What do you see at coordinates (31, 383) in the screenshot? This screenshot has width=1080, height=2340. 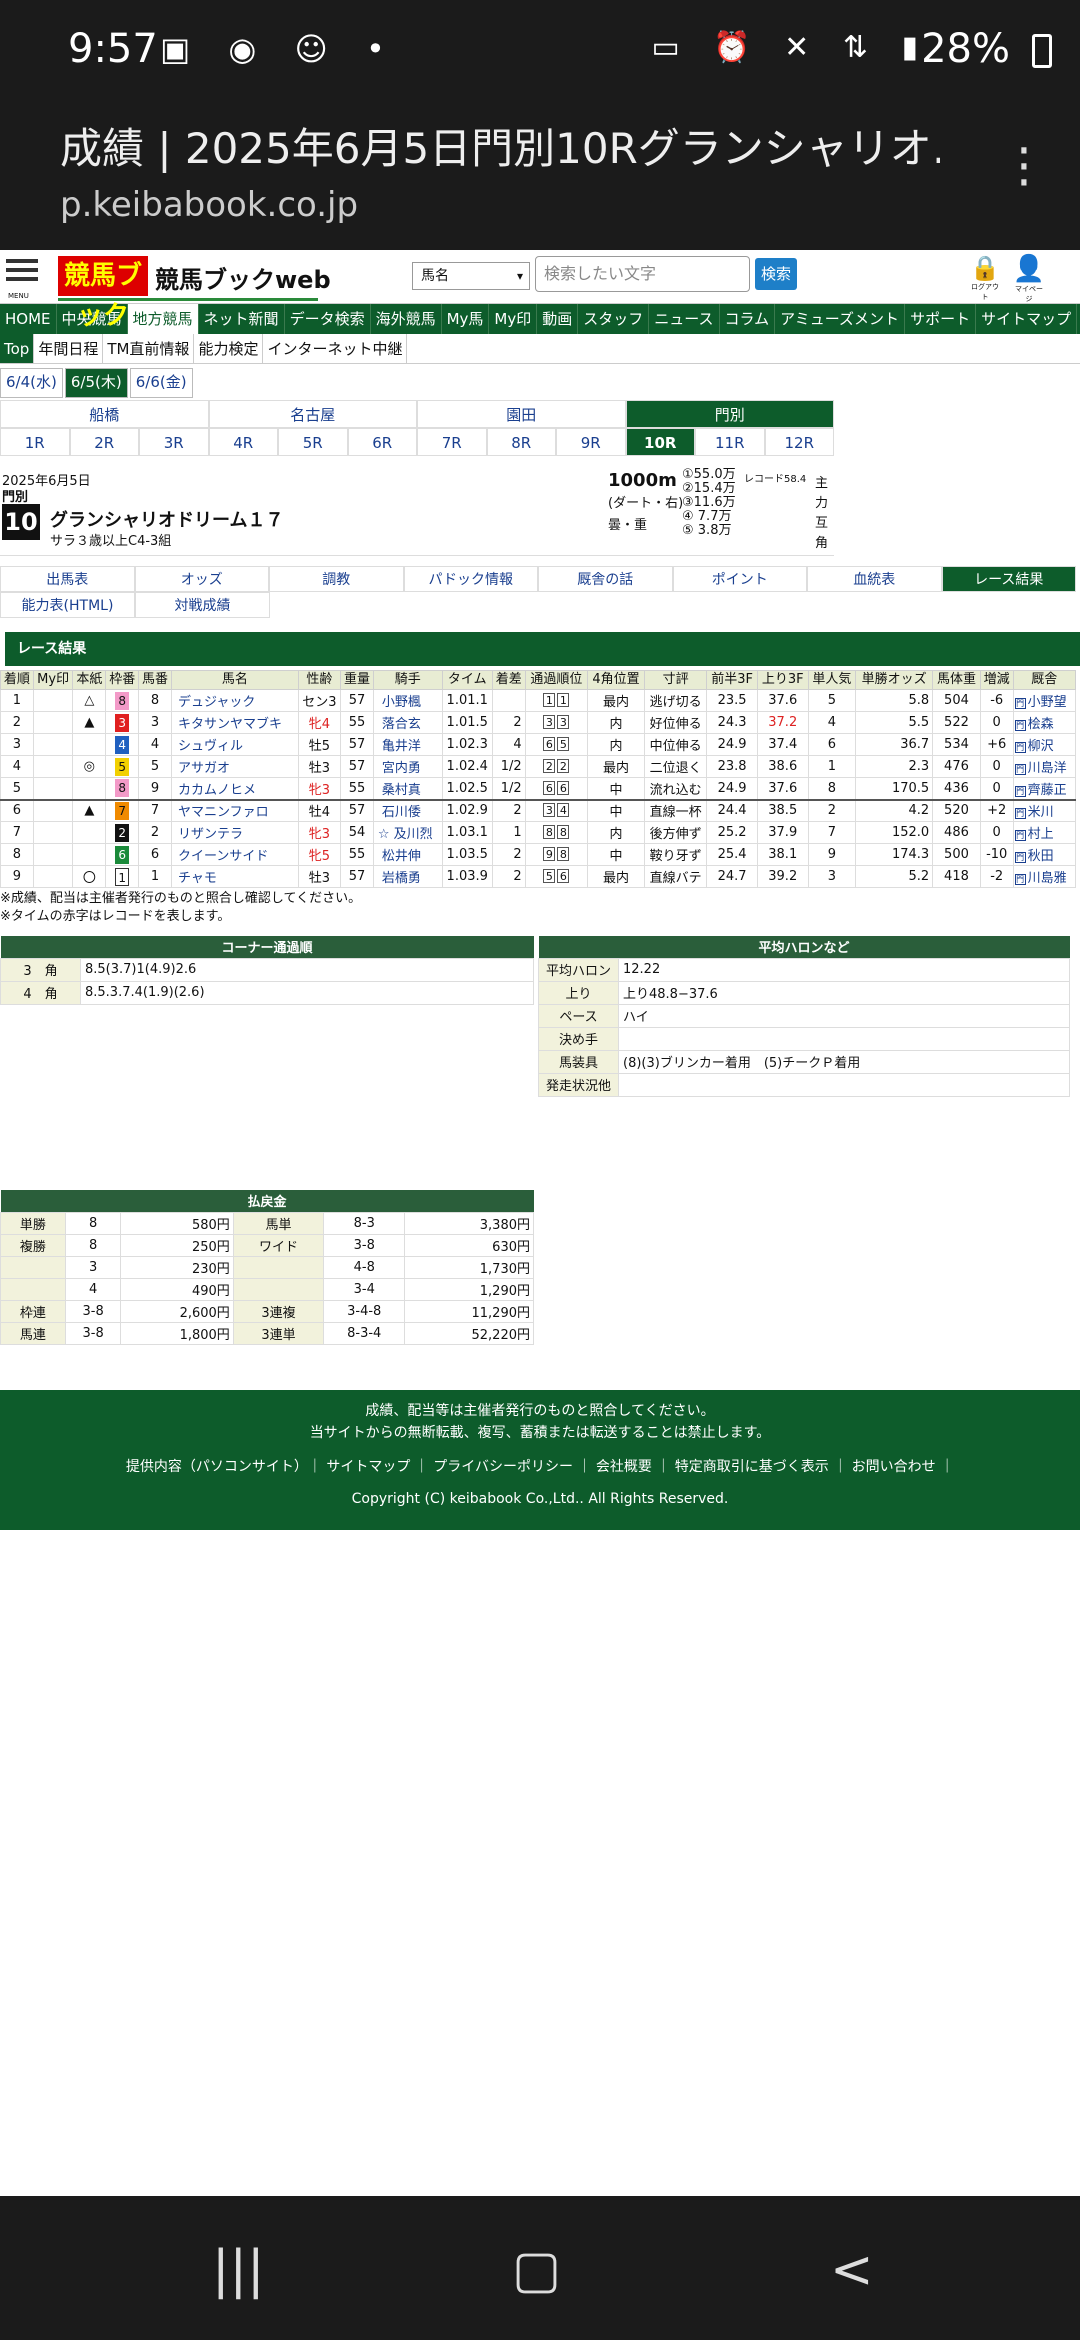 I see `day-tab-0: 6/4(水)` at bounding box center [31, 383].